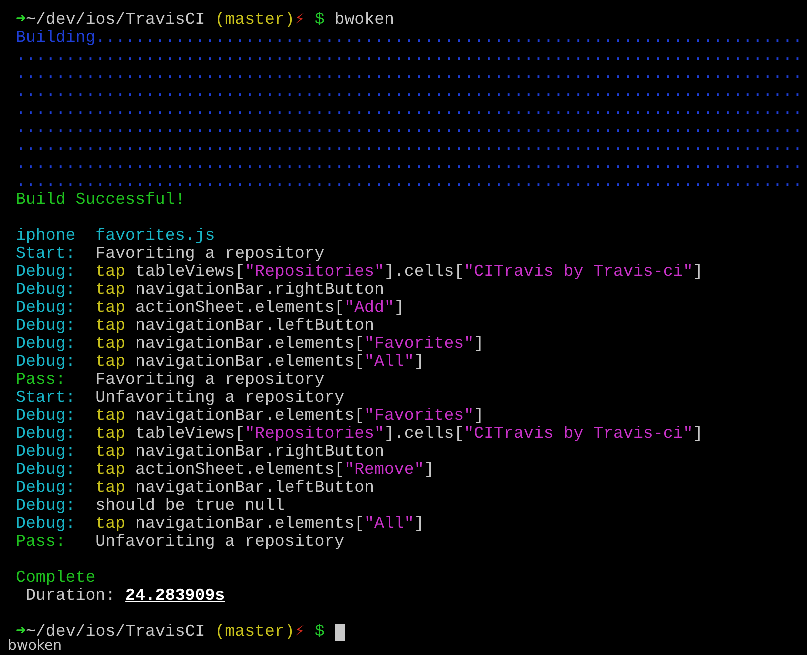  Describe the element at coordinates (150, 506) in the screenshot. I see `terminal-line: Debug: should be true null` at that location.